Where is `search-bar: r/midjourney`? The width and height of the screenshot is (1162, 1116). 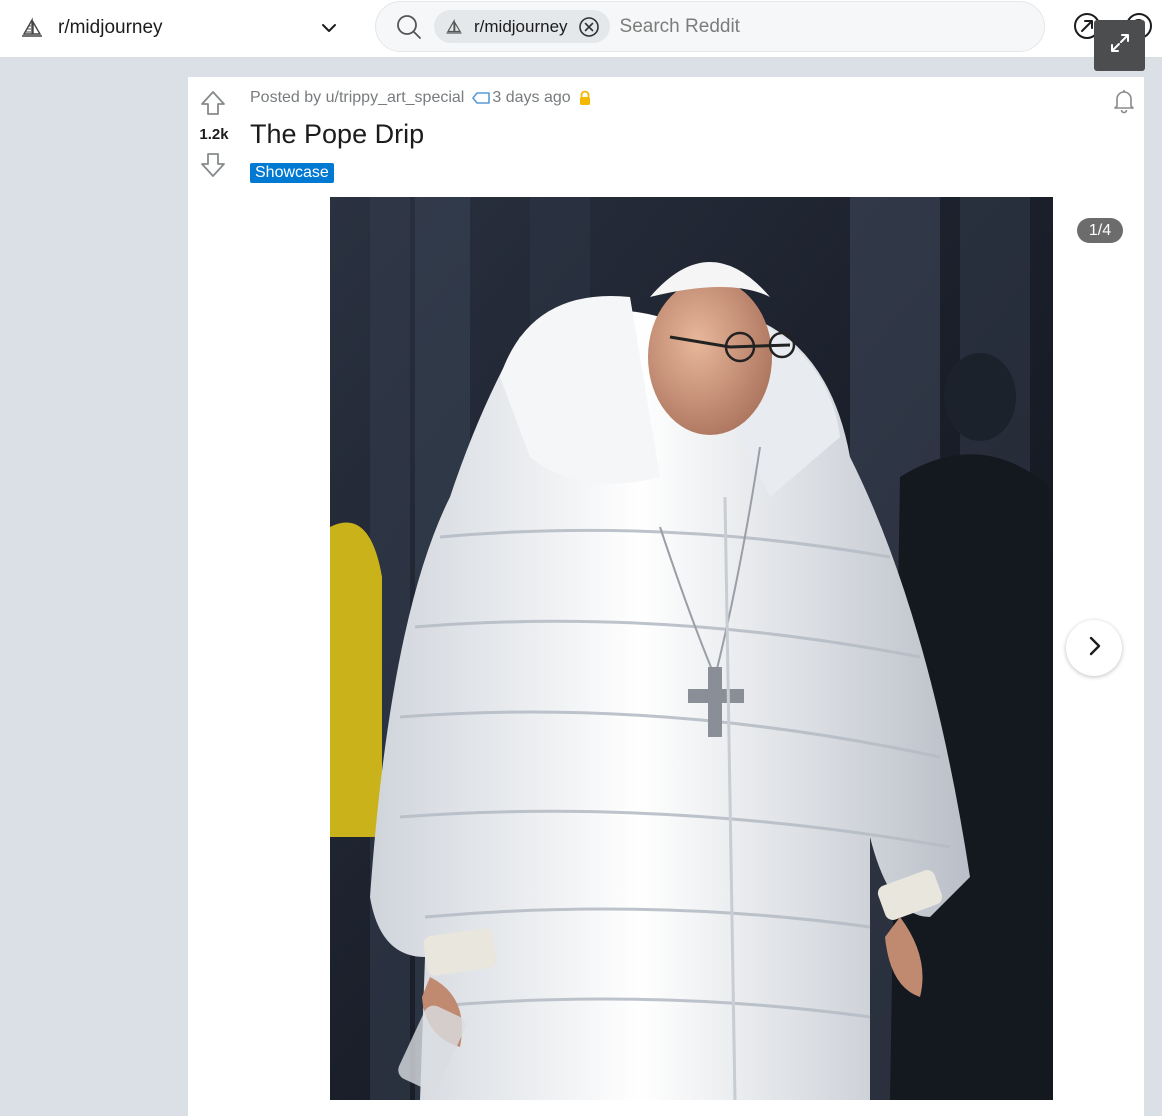
search-bar: r/midjourney is located at coordinates (710, 26).